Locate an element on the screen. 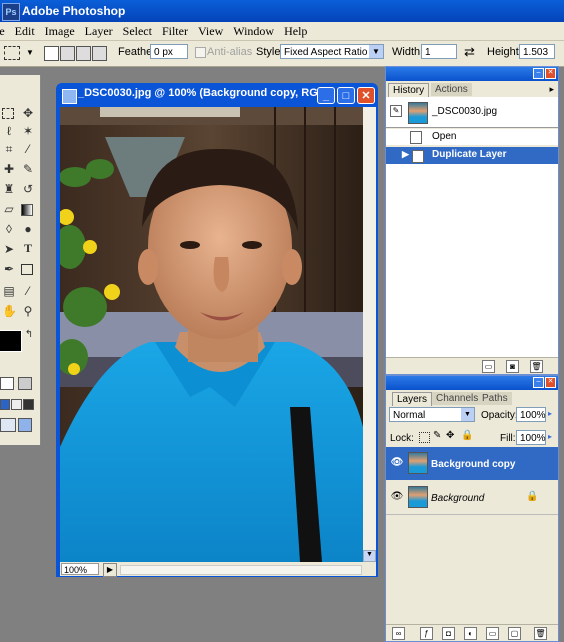 This screenshot has width=564, height=642. layer-name: Background copy is located at coordinates (473, 464).